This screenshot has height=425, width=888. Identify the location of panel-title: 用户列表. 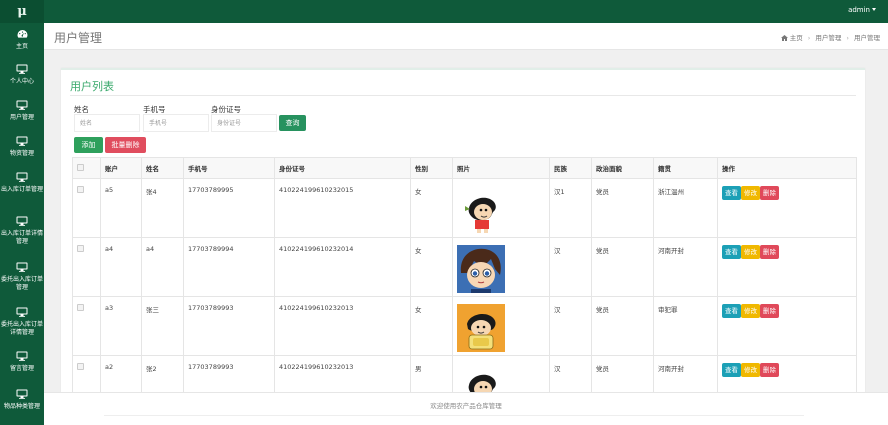
(92, 86).